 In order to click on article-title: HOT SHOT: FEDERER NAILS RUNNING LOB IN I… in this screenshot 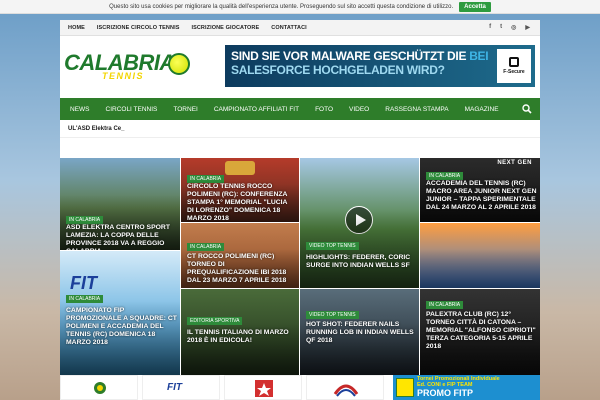, I will do `click(361, 333)`.